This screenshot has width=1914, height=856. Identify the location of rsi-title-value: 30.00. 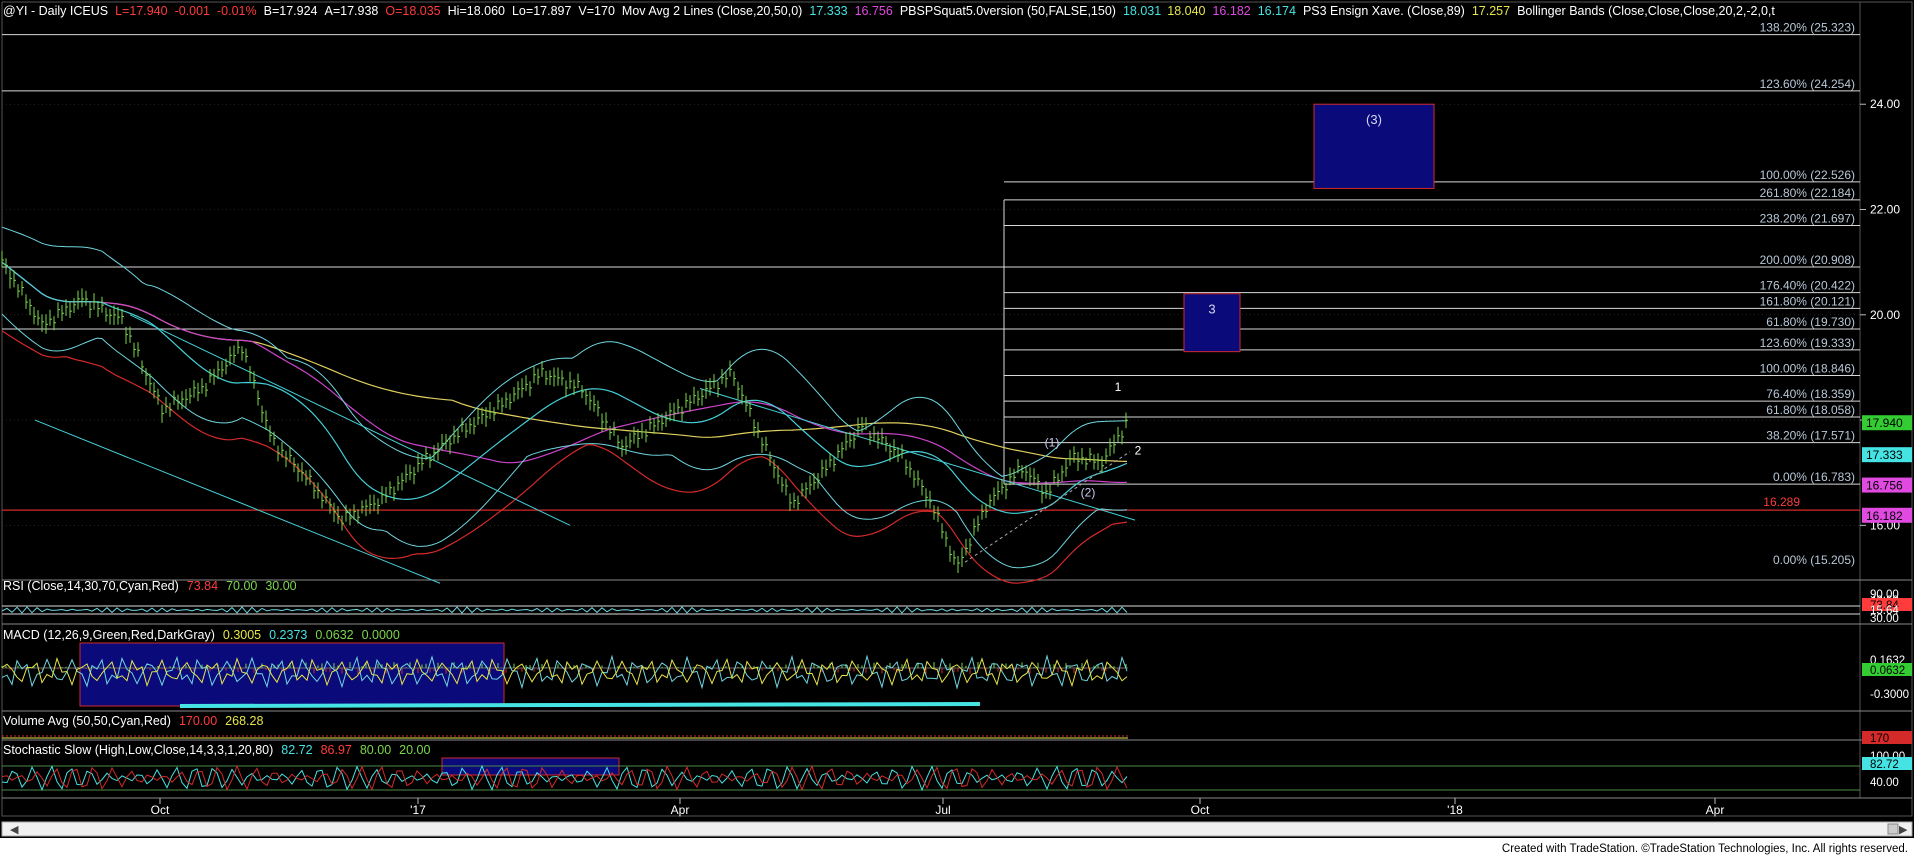
(280, 586).